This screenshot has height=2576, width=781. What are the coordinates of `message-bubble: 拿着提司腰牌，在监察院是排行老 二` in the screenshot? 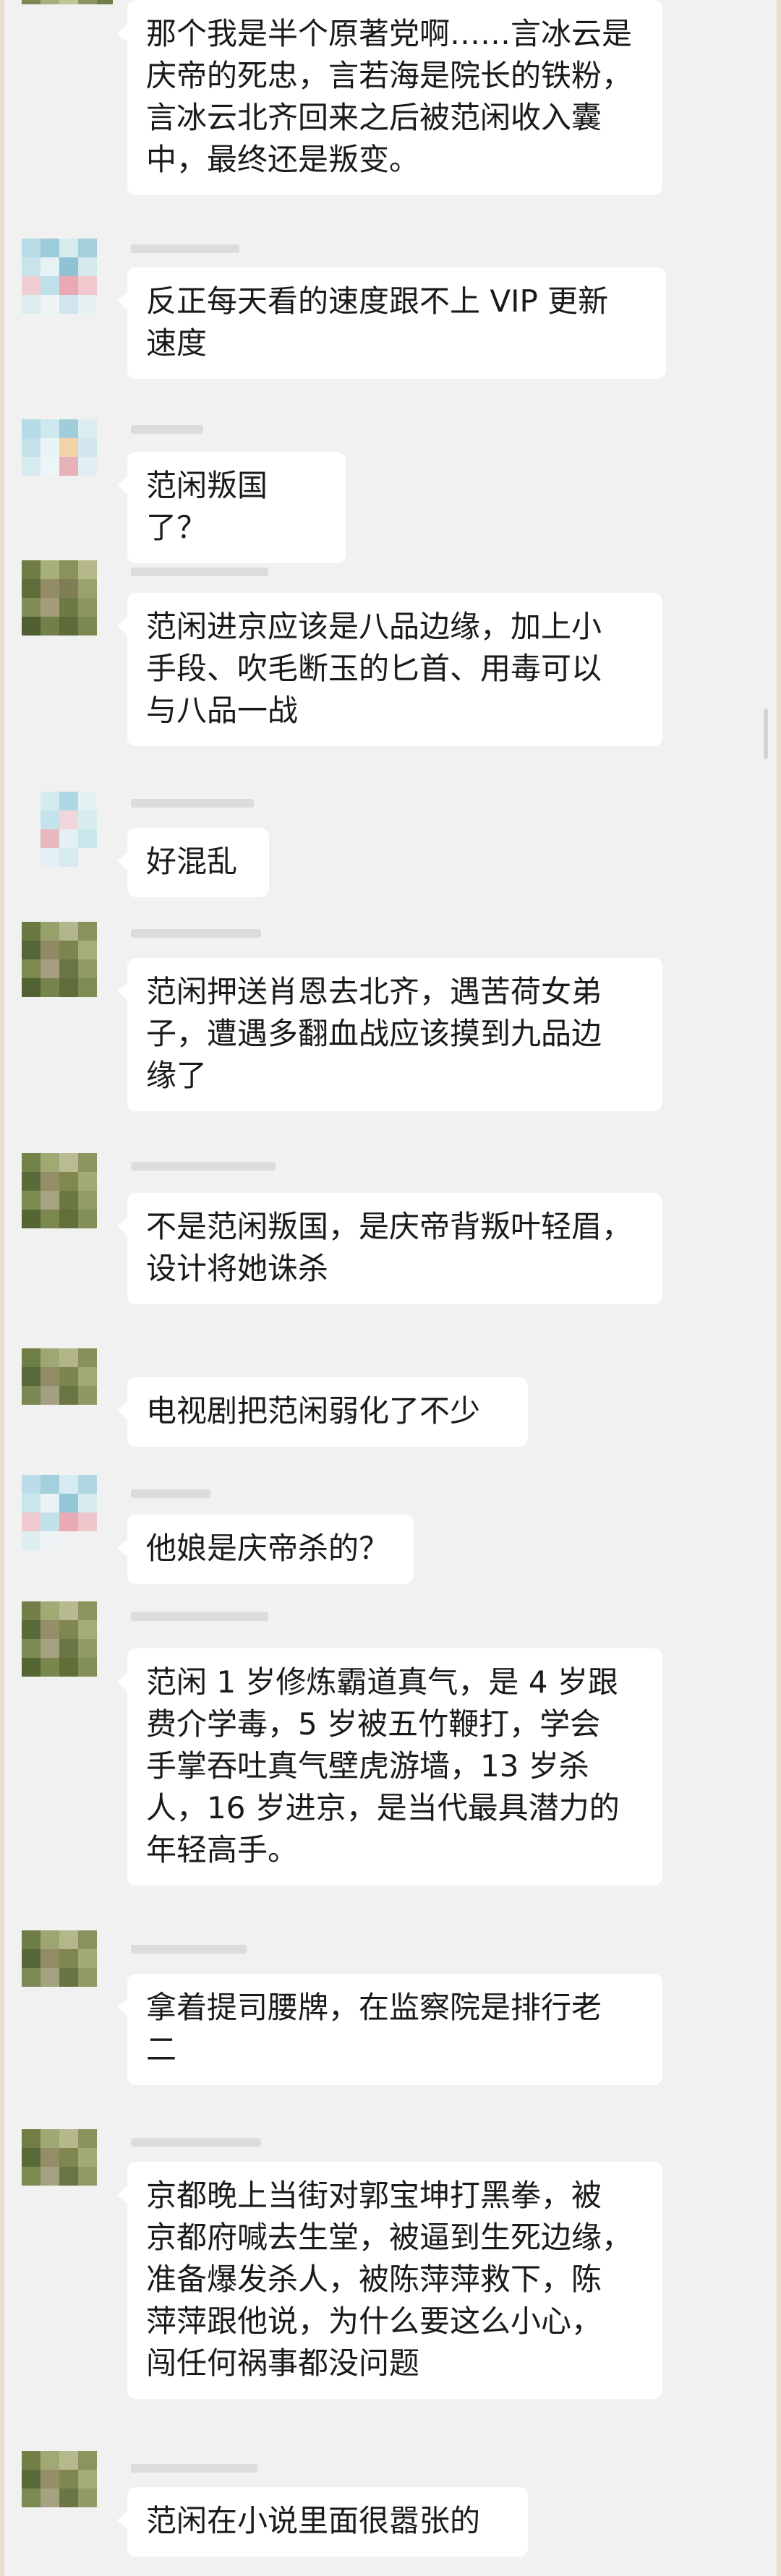 It's located at (389, 2029).